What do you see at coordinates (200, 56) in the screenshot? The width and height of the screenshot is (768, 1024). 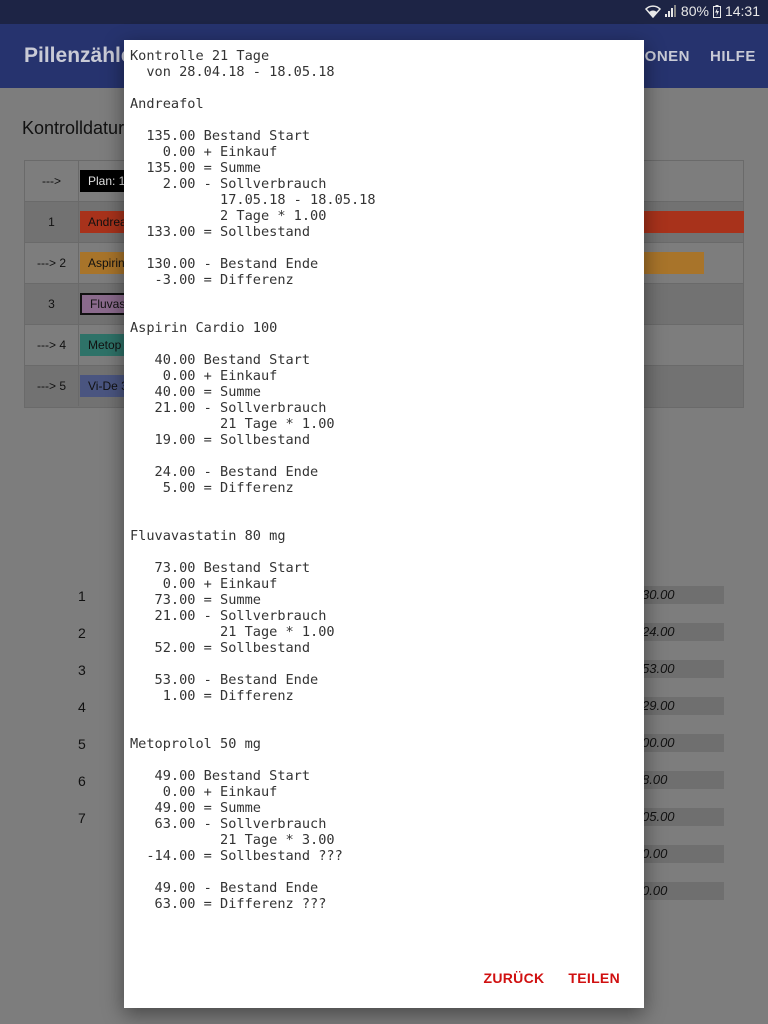 I see `report-line: Kontrolle 21 Tage` at bounding box center [200, 56].